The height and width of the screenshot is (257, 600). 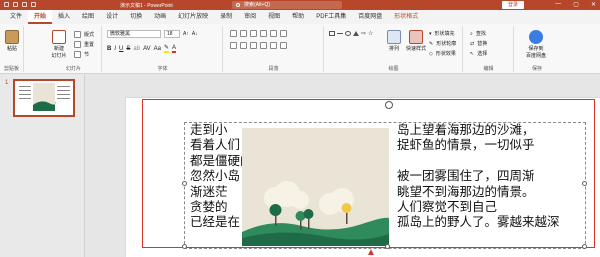 I want to click on tab-13: 百度网盘, so click(x=370, y=17).